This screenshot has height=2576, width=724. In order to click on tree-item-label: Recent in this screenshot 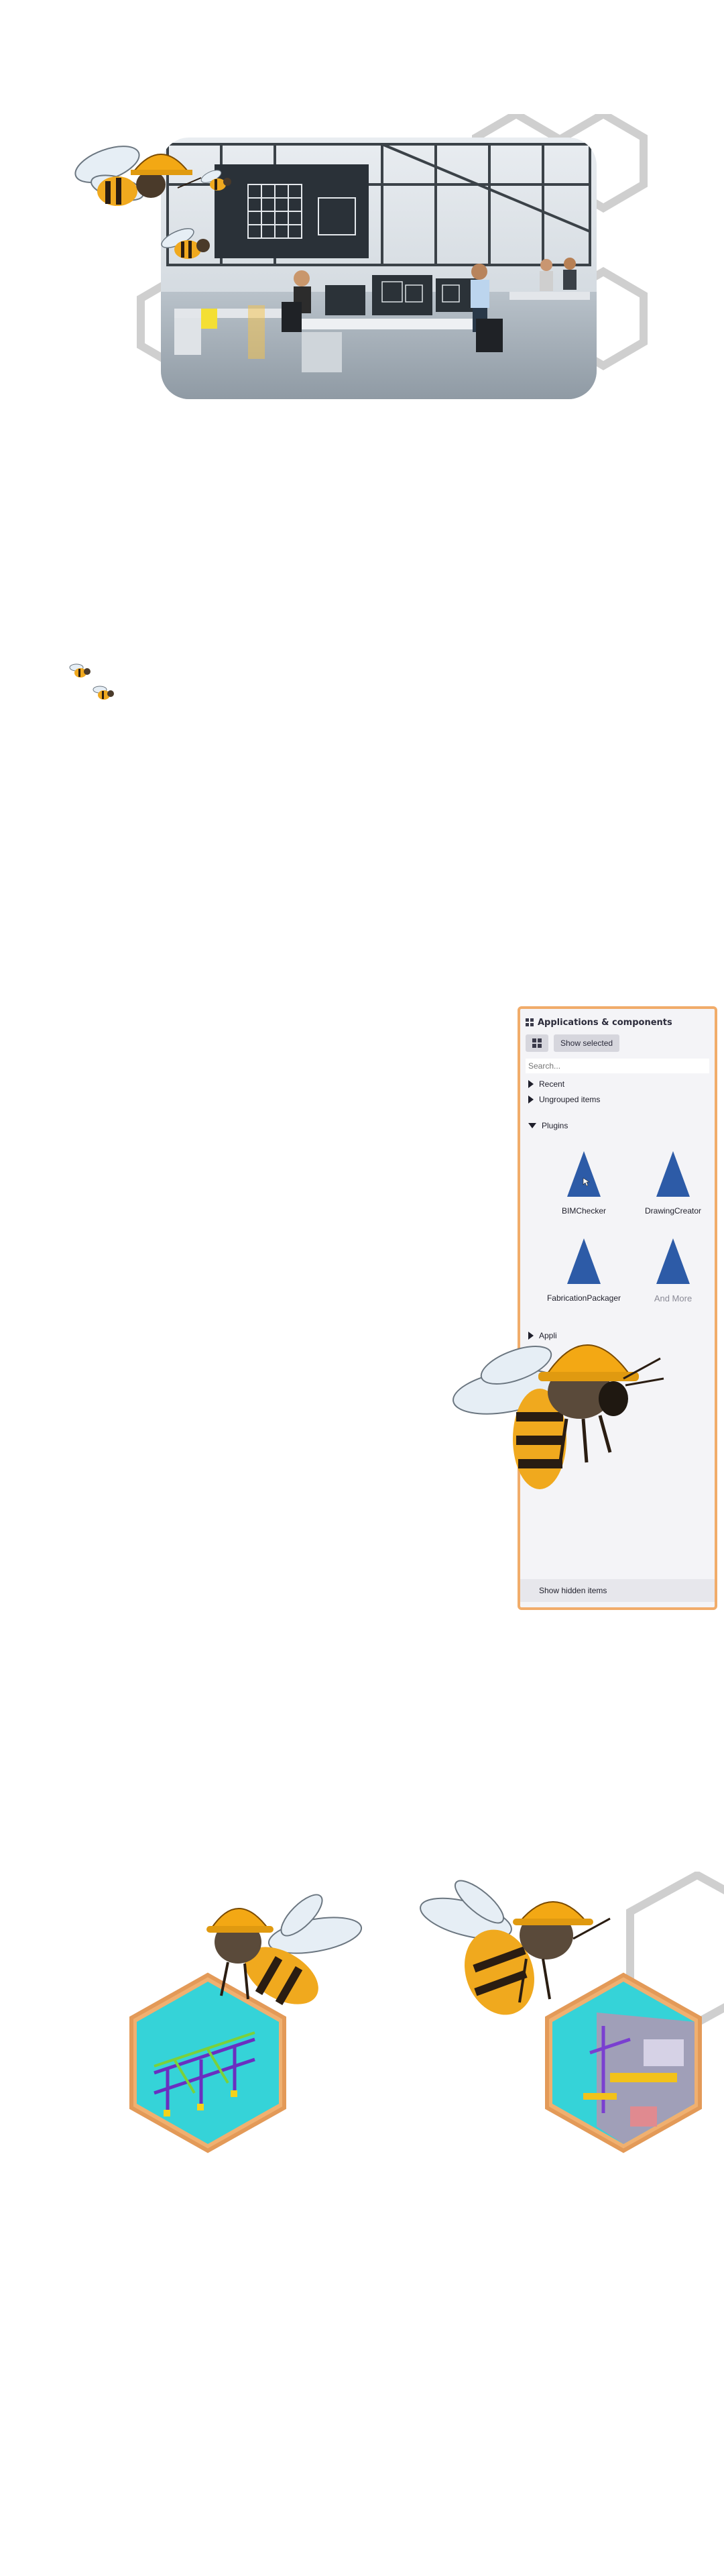, I will do `click(552, 1084)`.